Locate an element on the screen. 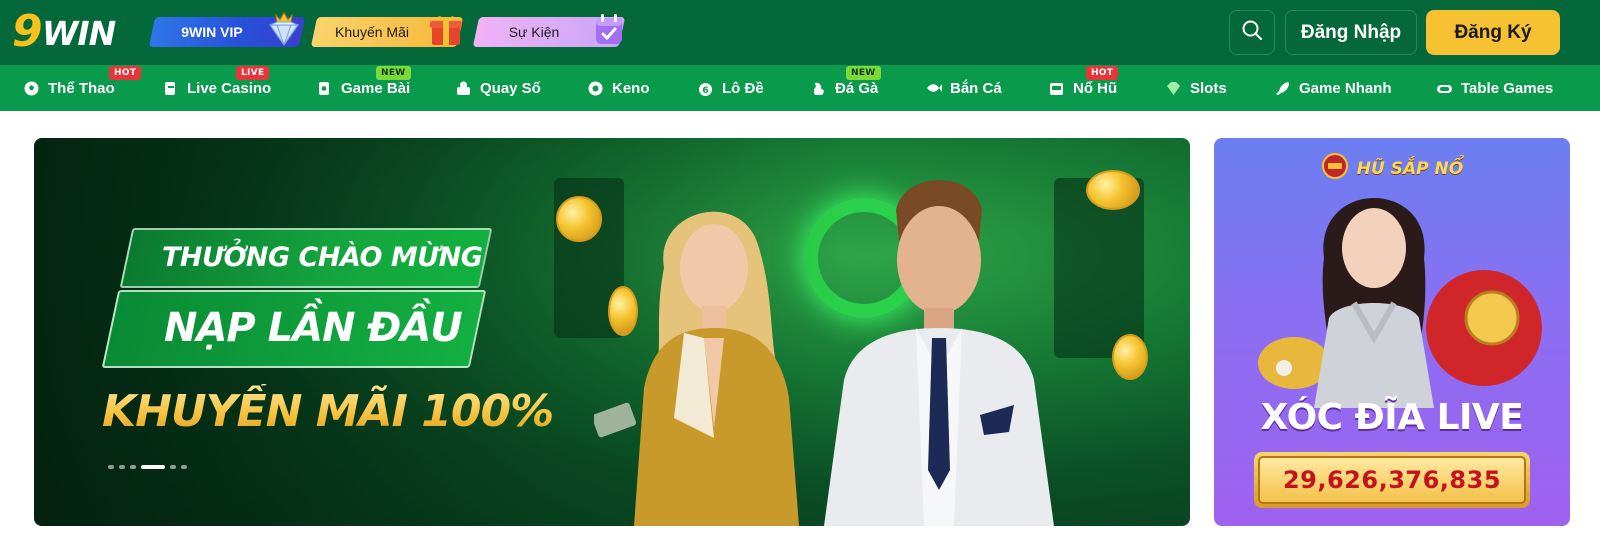  nav-item-lo-de: 6 Lô Đề is located at coordinates (730, 88).